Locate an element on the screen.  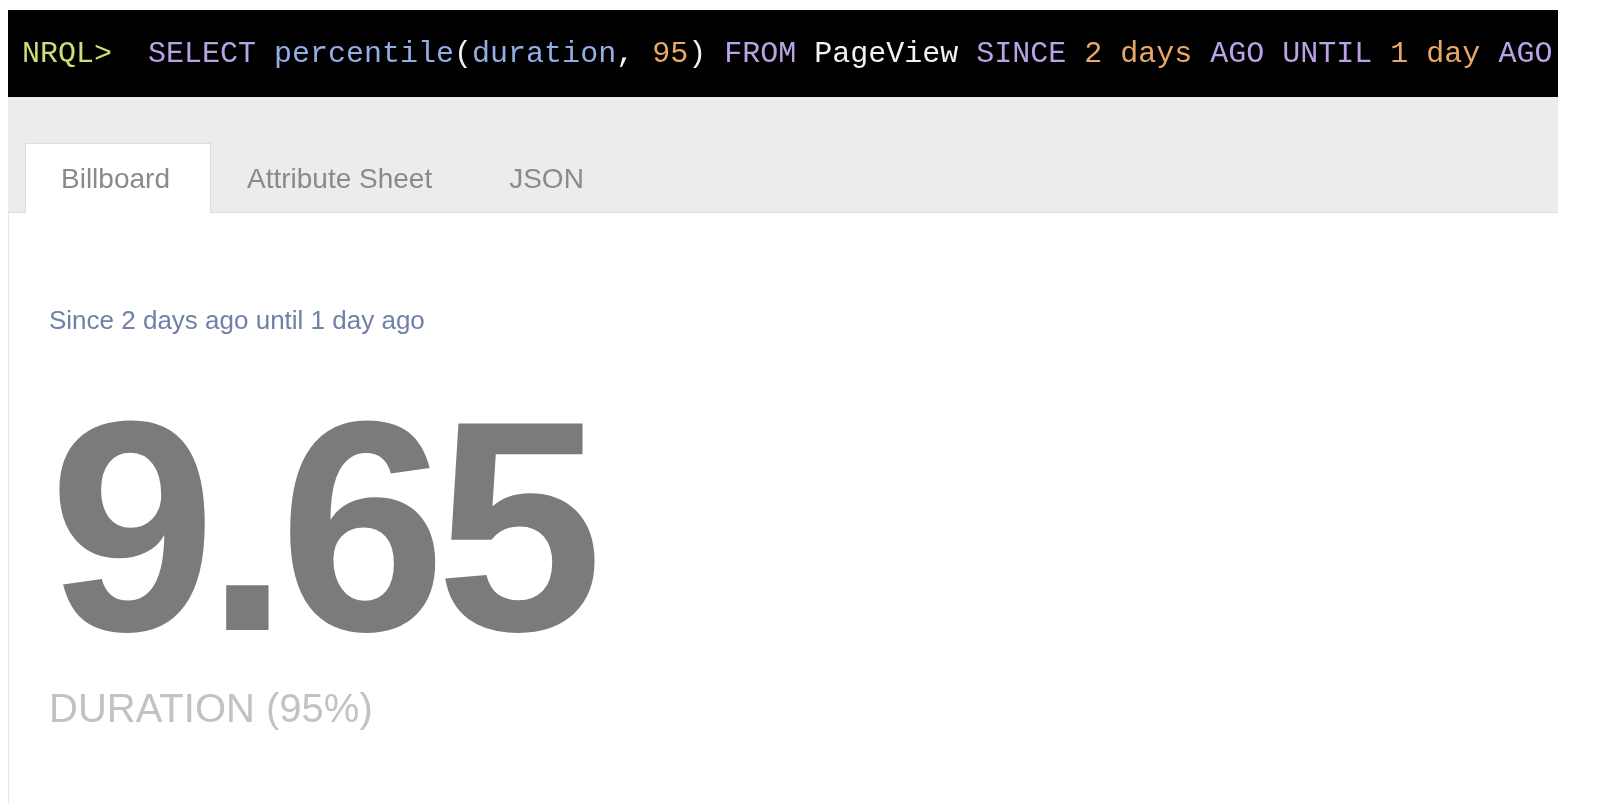
metric-label: DURATION (95%) is located at coordinates (211, 708).